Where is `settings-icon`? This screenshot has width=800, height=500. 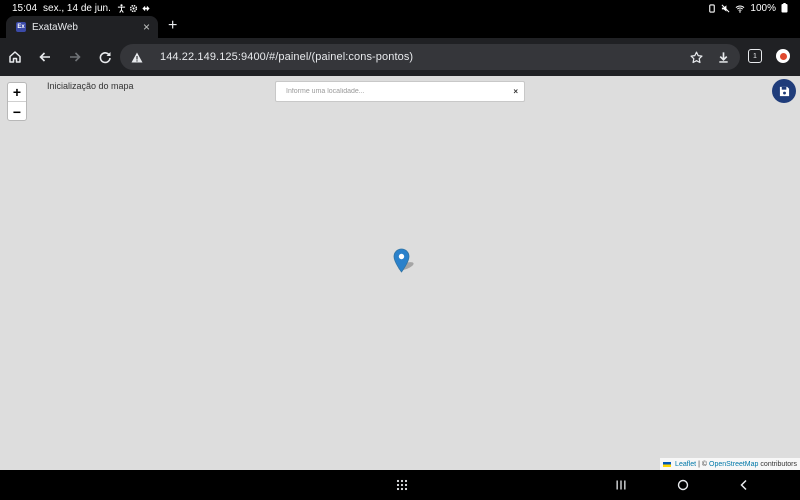 settings-icon is located at coordinates (133, 8).